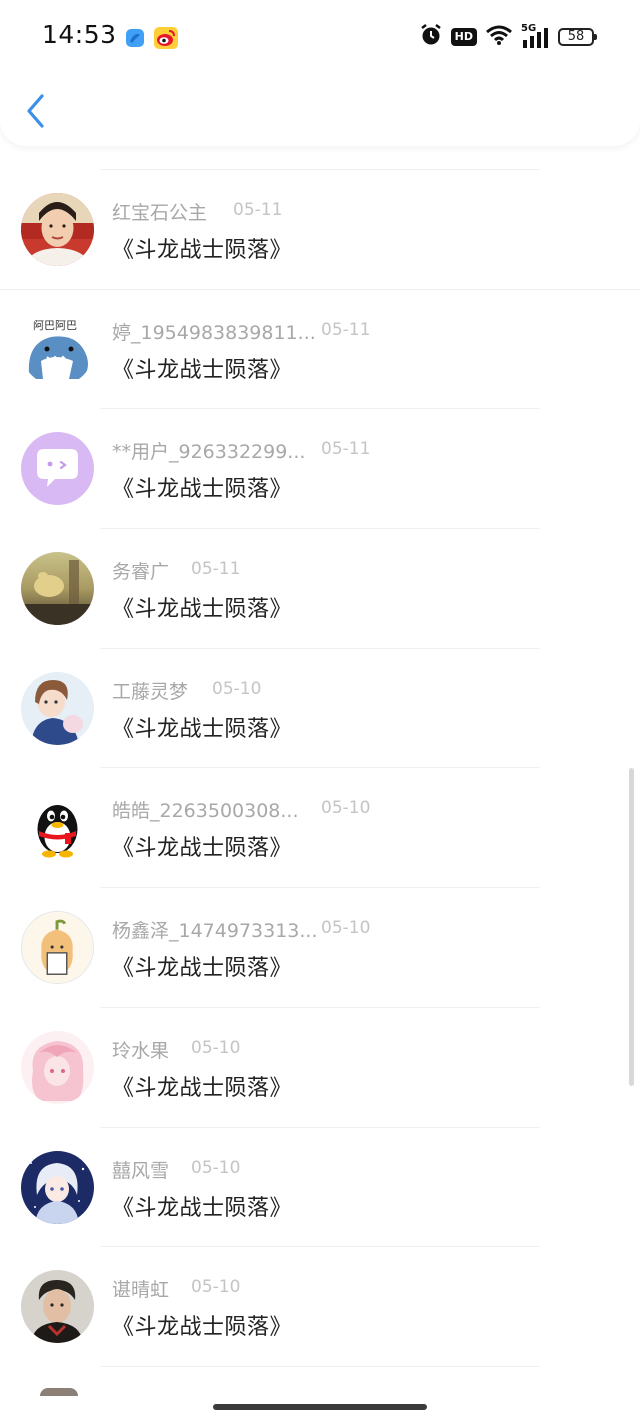 The height and width of the screenshot is (1423, 640). What do you see at coordinates (320, 709) in the screenshot?
I see `list-item: 工藤灵梦 05-10 《斗龙战士陨落》` at bounding box center [320, 709].